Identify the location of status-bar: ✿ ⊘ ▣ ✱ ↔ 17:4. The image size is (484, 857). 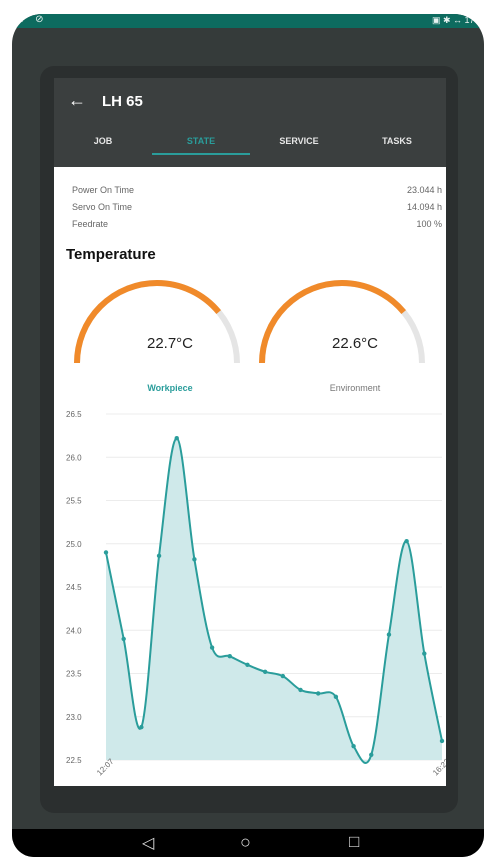
(248, 21).